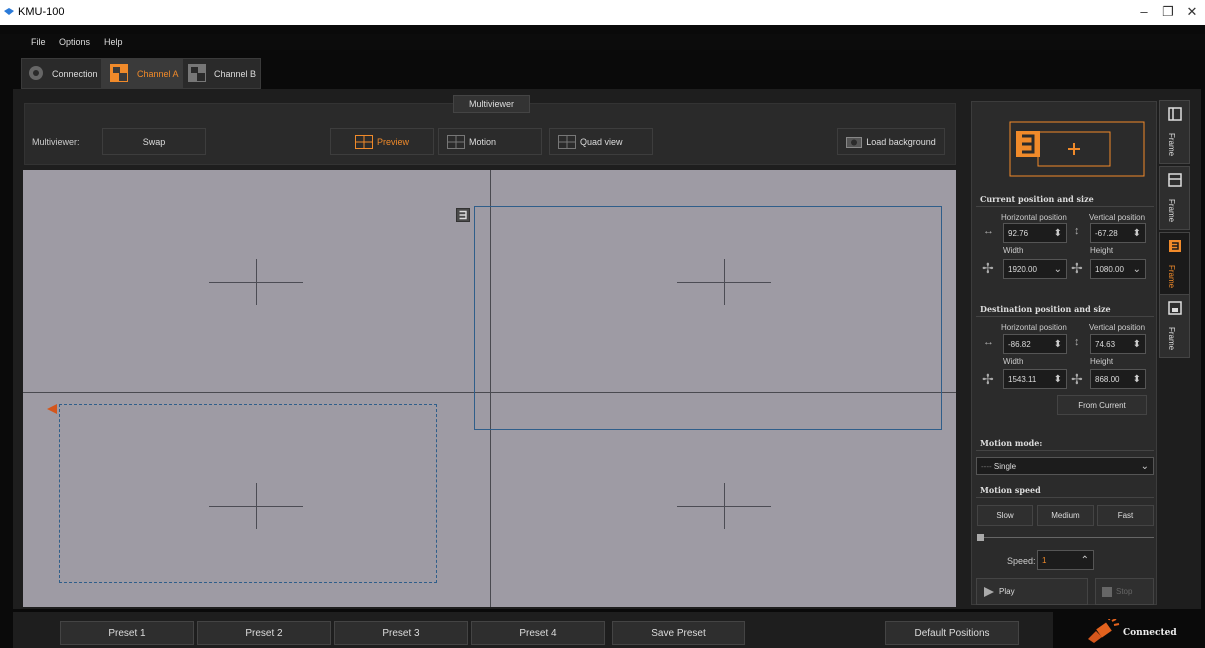 The image size is (1205, 648). What do you see at coordinates (952, 633) in the screenshot?
I see `default-positions-button: Default Positions` at bounding box center [952, 633].